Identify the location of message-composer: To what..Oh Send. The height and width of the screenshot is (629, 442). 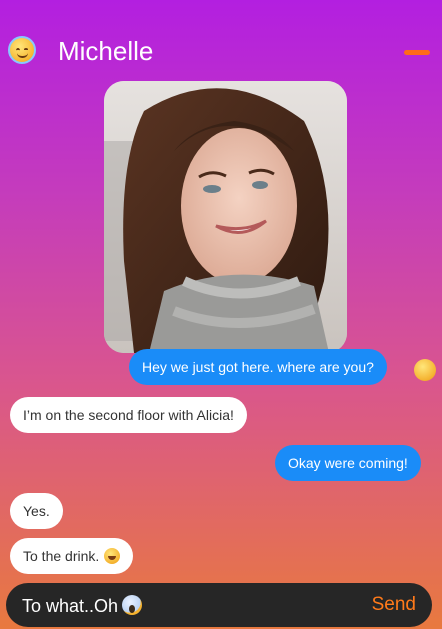
(219, 605).